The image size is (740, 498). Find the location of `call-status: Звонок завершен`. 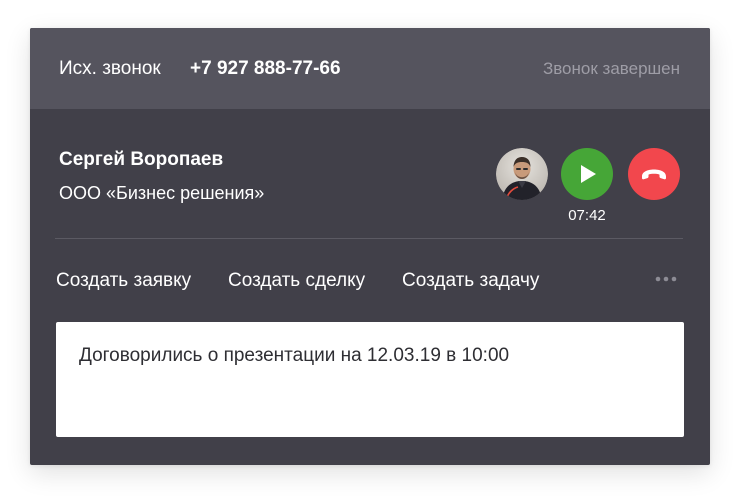

call-status: Звонок завершен is located at coordinates (611, 68).